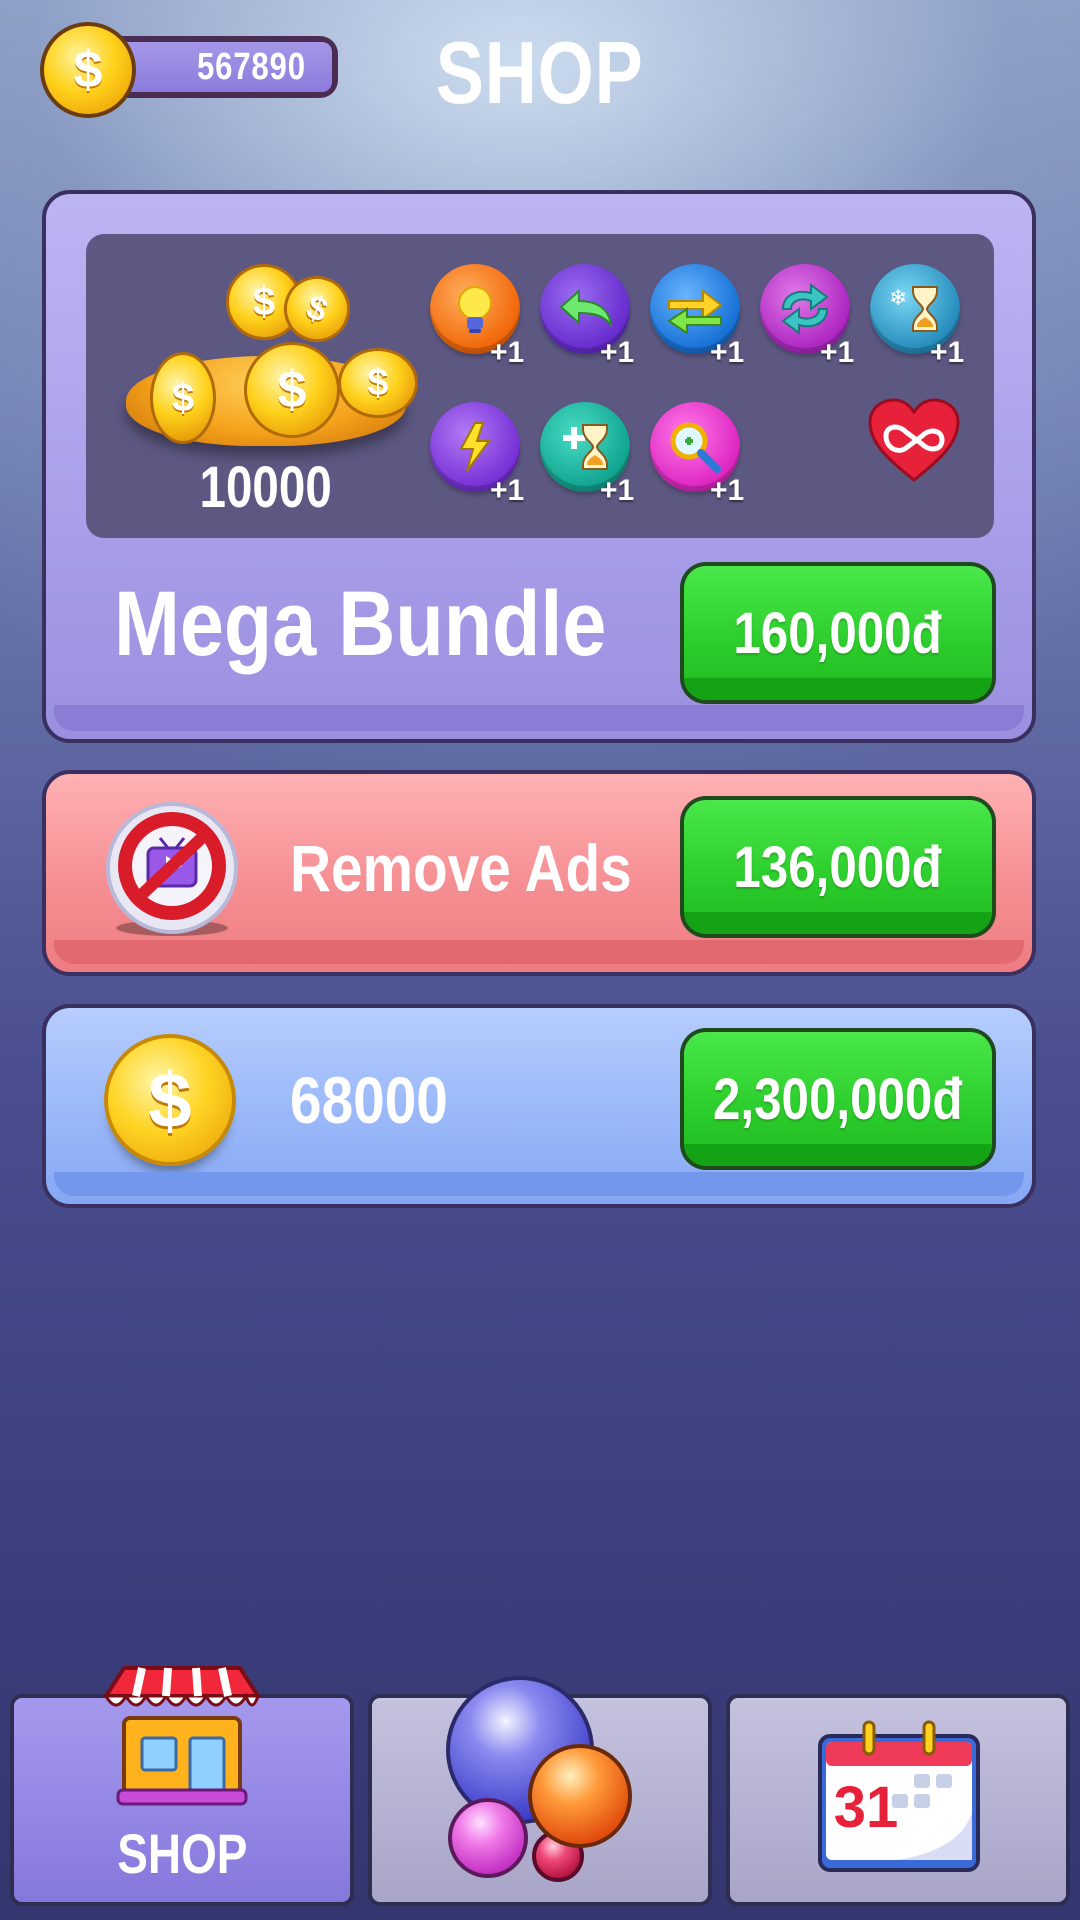  Describe the element at coordinates (182, 1853) in the screenshot. I see `tab-shop-label: SHOP` at that location.